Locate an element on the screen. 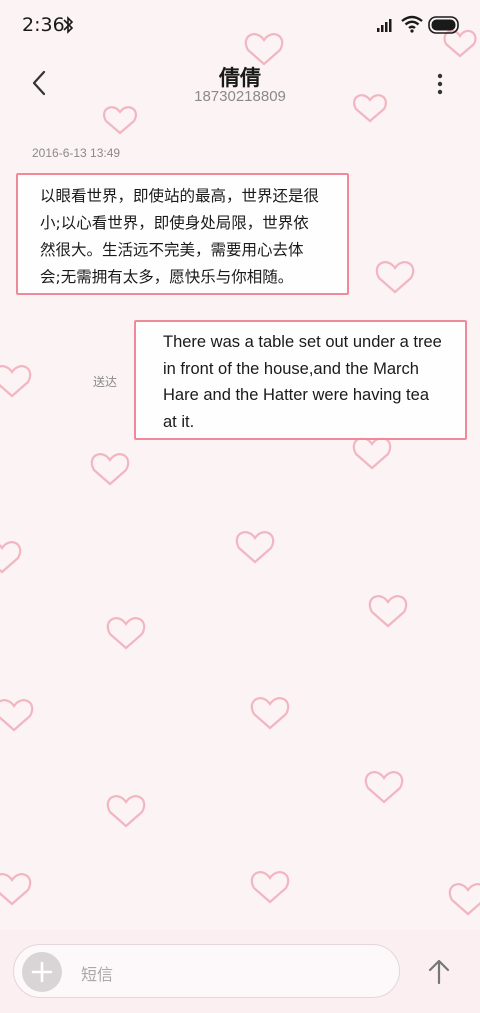  message-line: 然很大。生活远不完美，需要用心去体 is located at coordinates (172, 250).